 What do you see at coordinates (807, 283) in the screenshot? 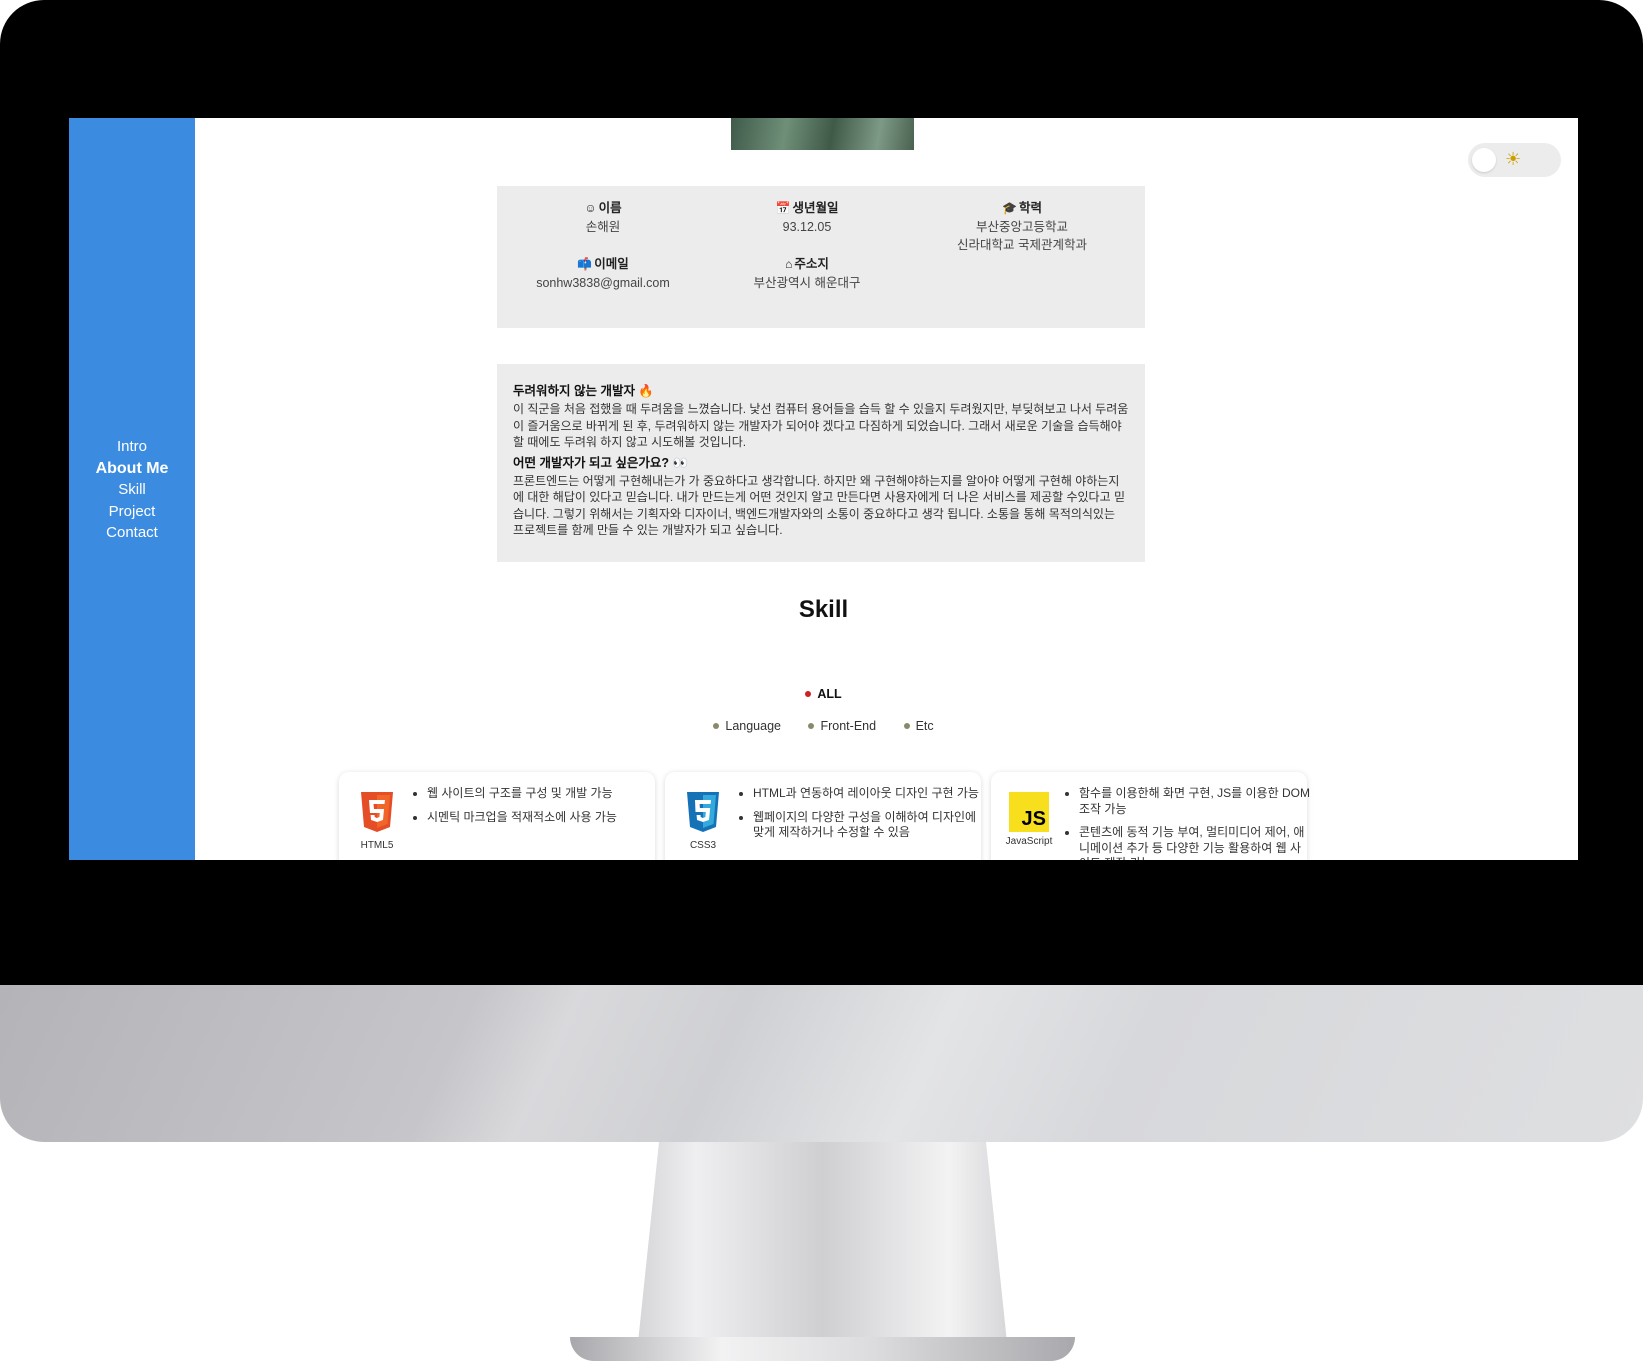
I see `info-address-value: 부산광역시 해운대구` at bounding box center [807, 283].